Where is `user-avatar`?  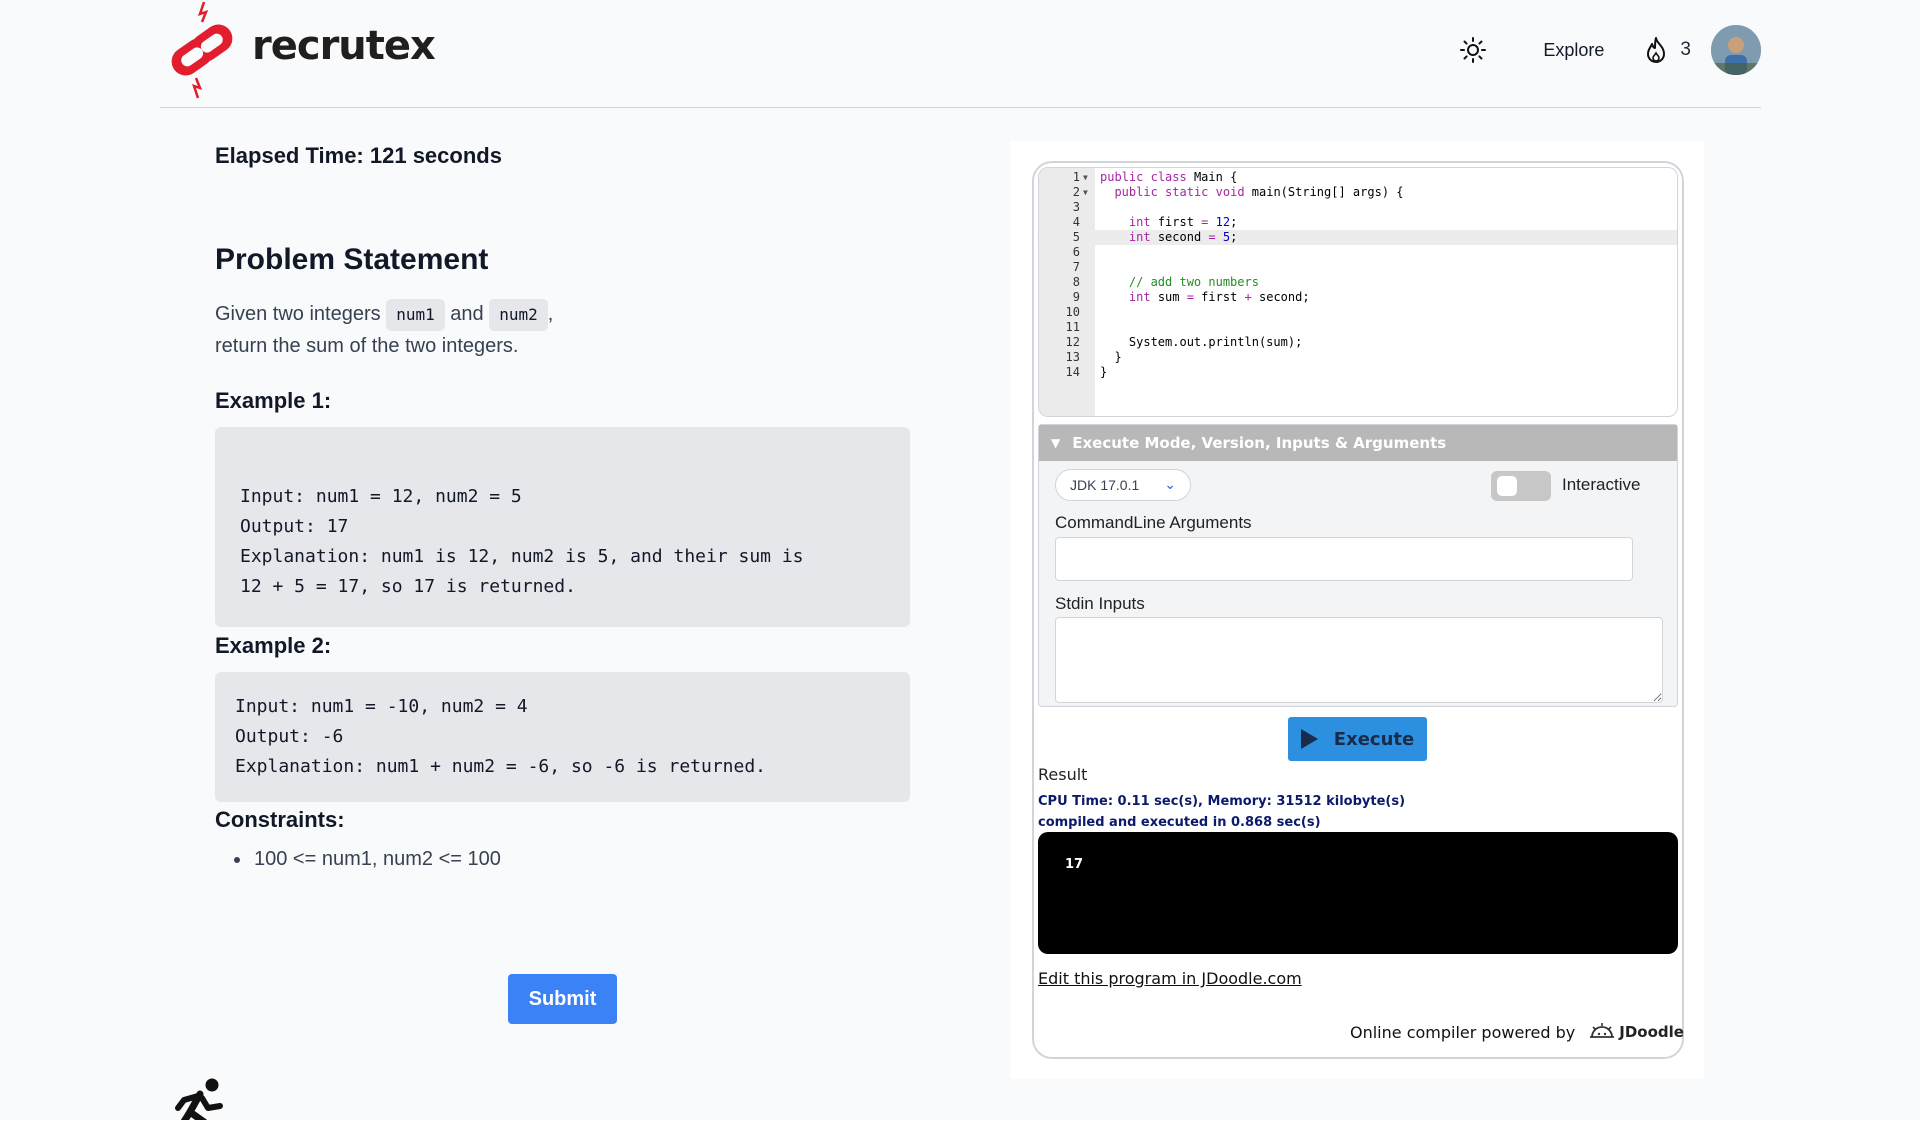
user-avatar is located at coordinates (1736, 50).